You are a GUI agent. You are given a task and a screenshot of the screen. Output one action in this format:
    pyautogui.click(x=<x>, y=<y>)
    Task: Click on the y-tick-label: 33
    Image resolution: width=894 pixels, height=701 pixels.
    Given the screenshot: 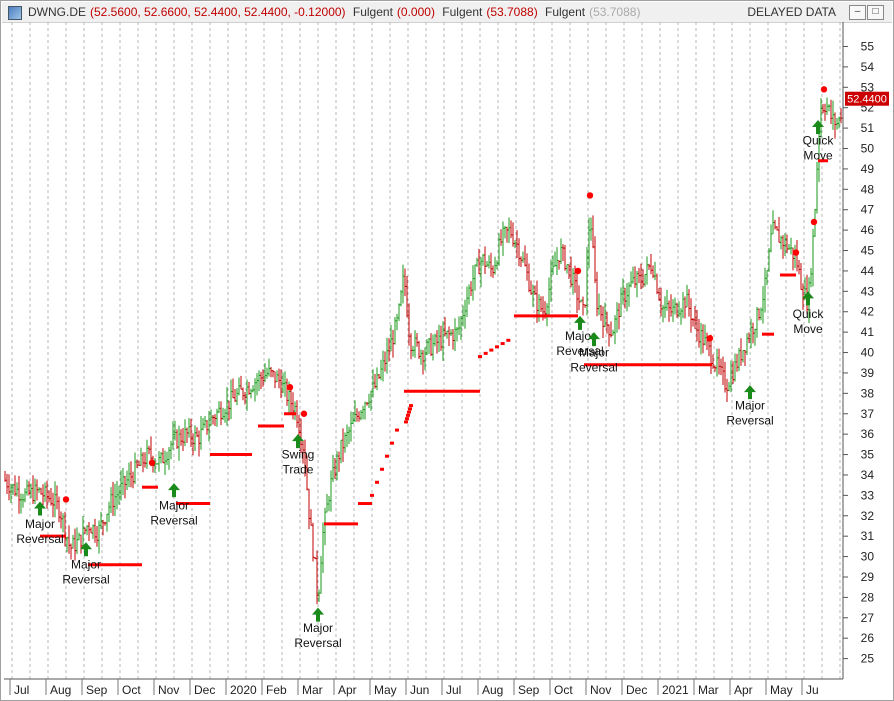 What is the action you would take?
    pyautogui.click(x=868, y=495)
    